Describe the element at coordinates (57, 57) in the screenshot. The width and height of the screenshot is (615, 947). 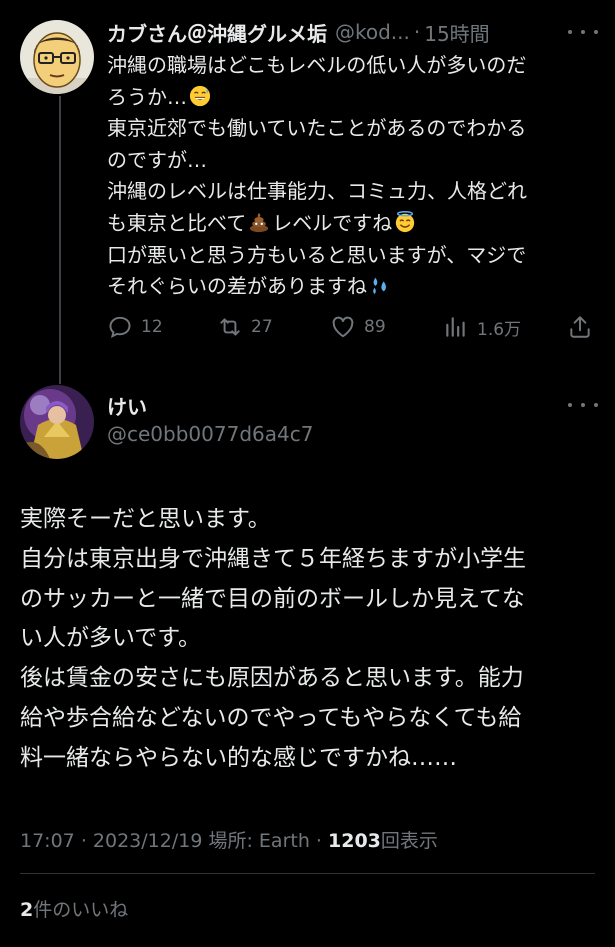
I see `avatar` at that location.